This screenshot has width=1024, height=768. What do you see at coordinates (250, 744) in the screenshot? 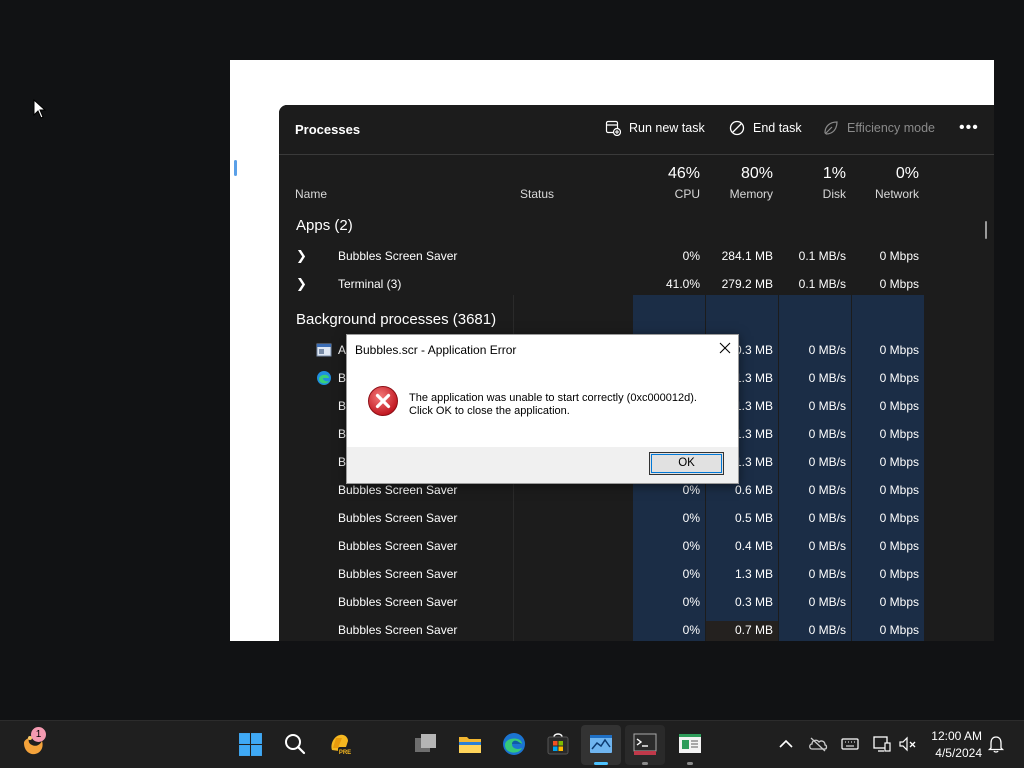
I see `start-icon` at bounding box center [250, 744].